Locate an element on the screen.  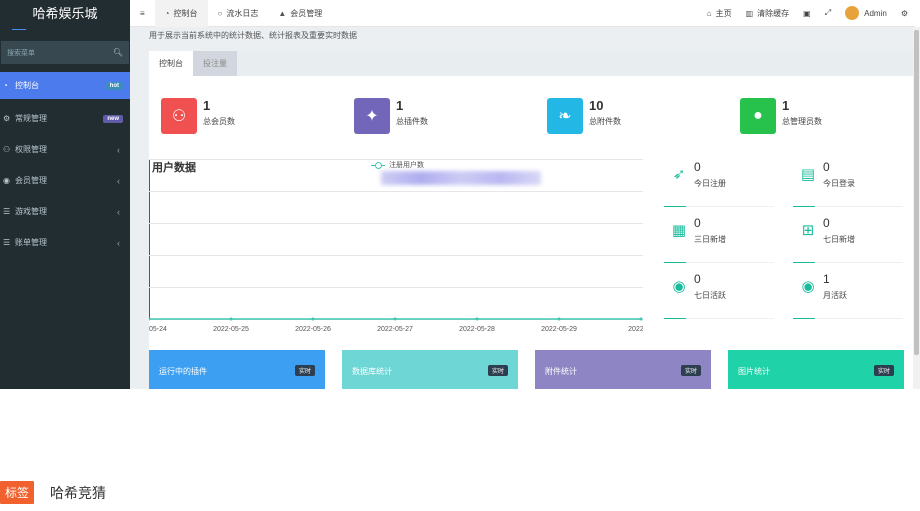
home-link: ⌂ 主页 is located at coordinates (719, 13).